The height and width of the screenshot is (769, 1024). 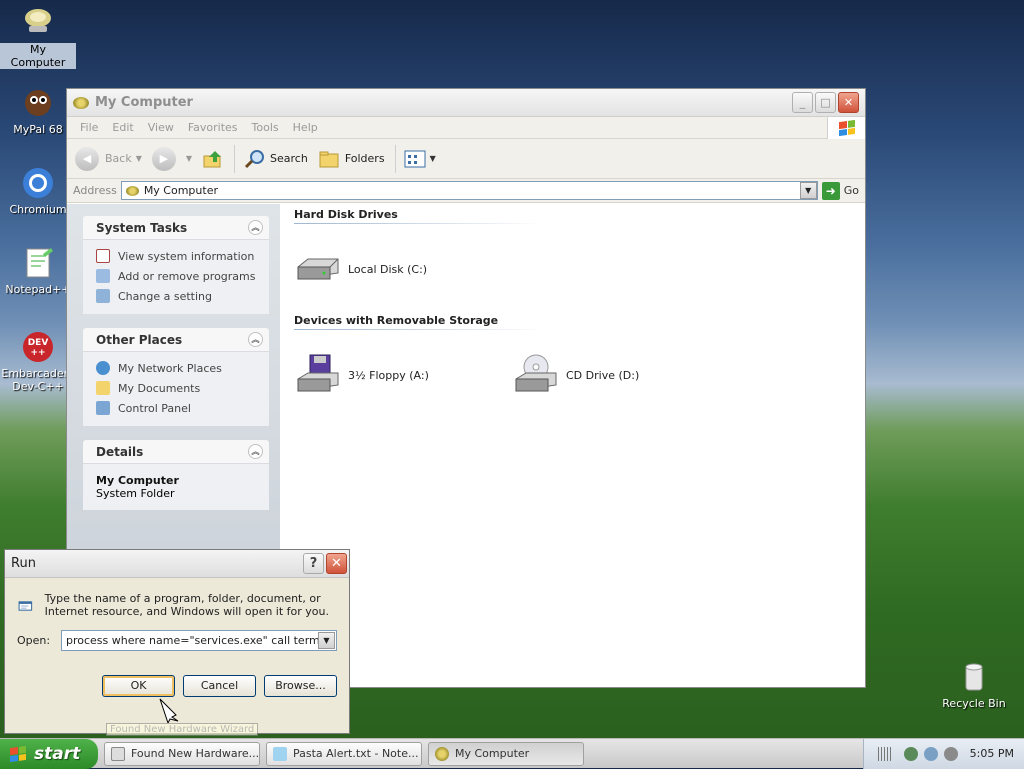 What do you see at coordinates (289, 158) in the screenshot?
I see `search-label: Search` at bounding box center [289, 158].